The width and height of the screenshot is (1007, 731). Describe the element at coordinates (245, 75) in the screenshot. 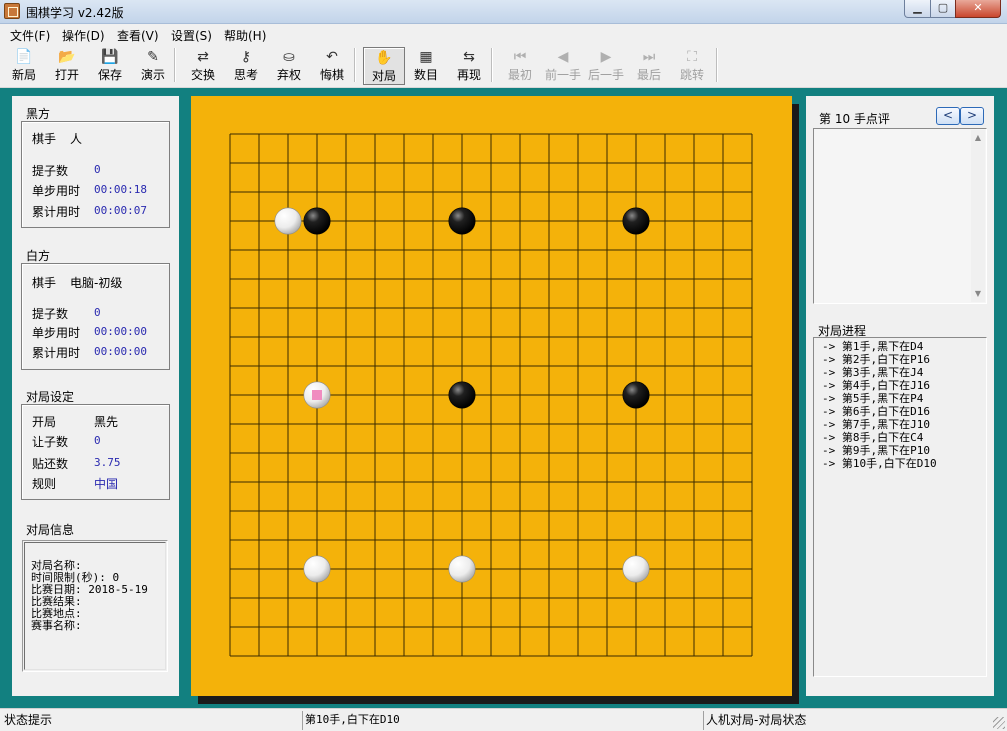

I see `toolbar-button-label: 思考` at that location.